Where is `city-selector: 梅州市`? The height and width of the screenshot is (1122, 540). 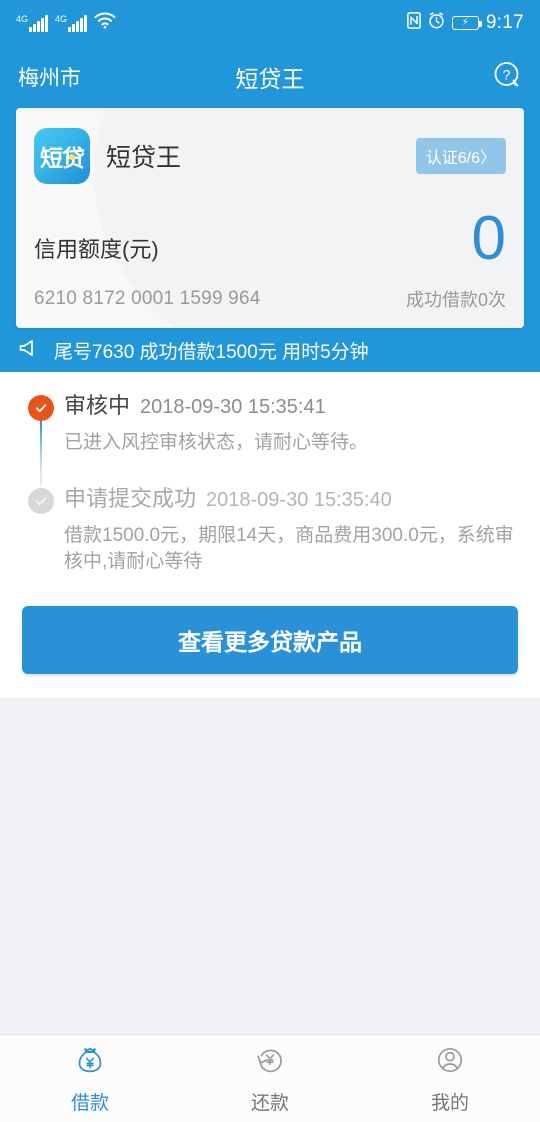 city-selector: 梅州市 is located at coordinates (49, 77).